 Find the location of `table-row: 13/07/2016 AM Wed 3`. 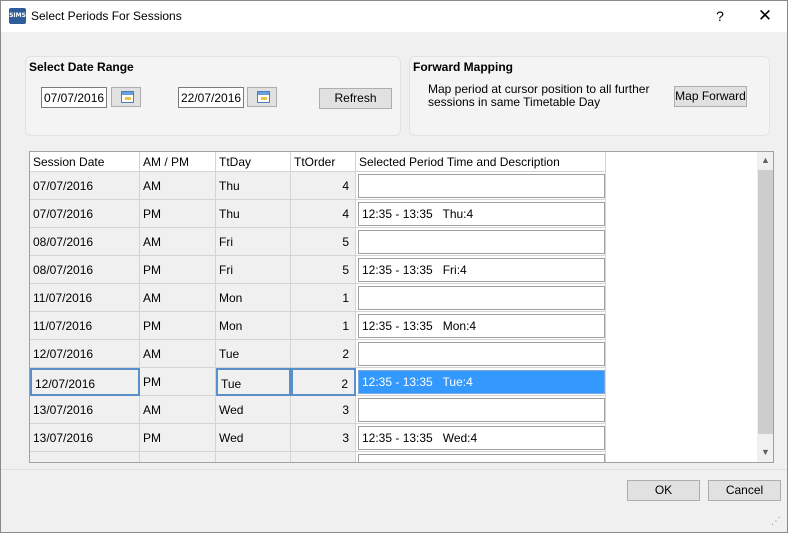

table-row: 13/07/2016 AM Wed 3 is located at coordinates (318, 410).